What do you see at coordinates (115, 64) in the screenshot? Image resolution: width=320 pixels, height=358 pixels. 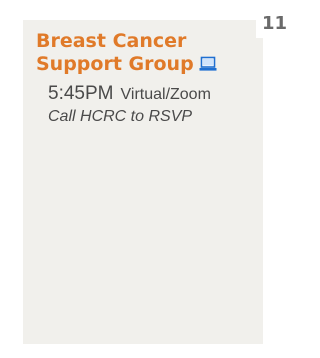 I see `event-title-line-2: Support Group` at bounding box center [115, 64].